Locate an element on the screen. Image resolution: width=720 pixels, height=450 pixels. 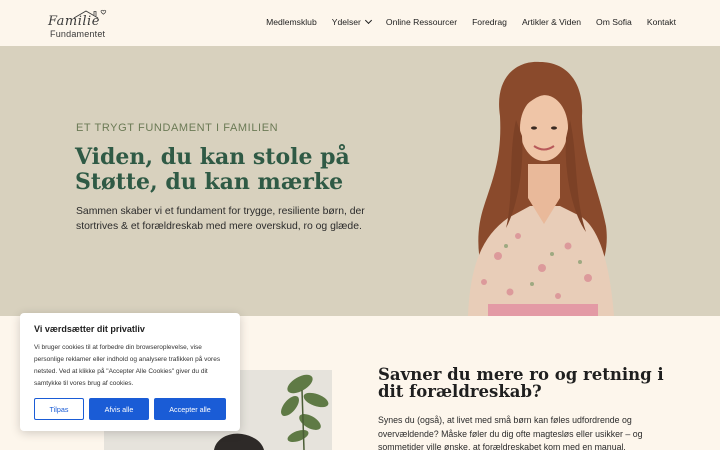
nav-ydelser: Ydelser is located at coordinates (351, 21).